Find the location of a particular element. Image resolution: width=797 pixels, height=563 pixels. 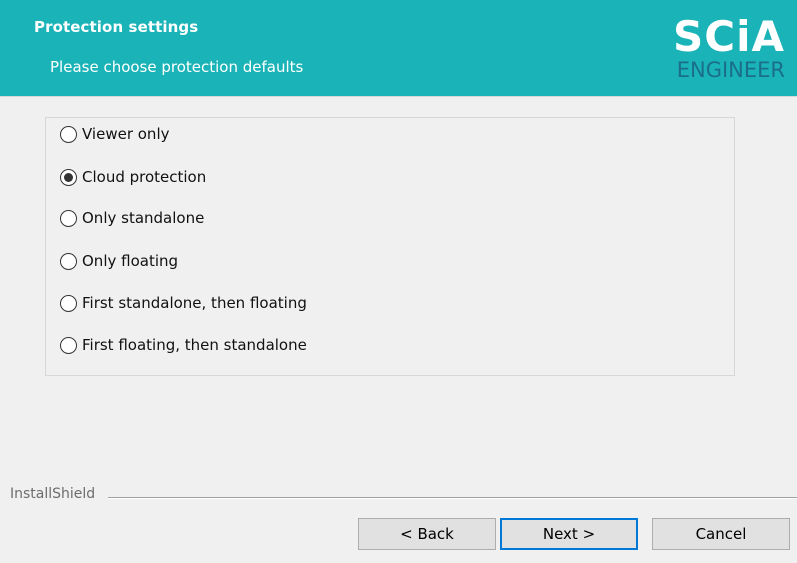

back-button: < Back is located at coordinates (427, 534).